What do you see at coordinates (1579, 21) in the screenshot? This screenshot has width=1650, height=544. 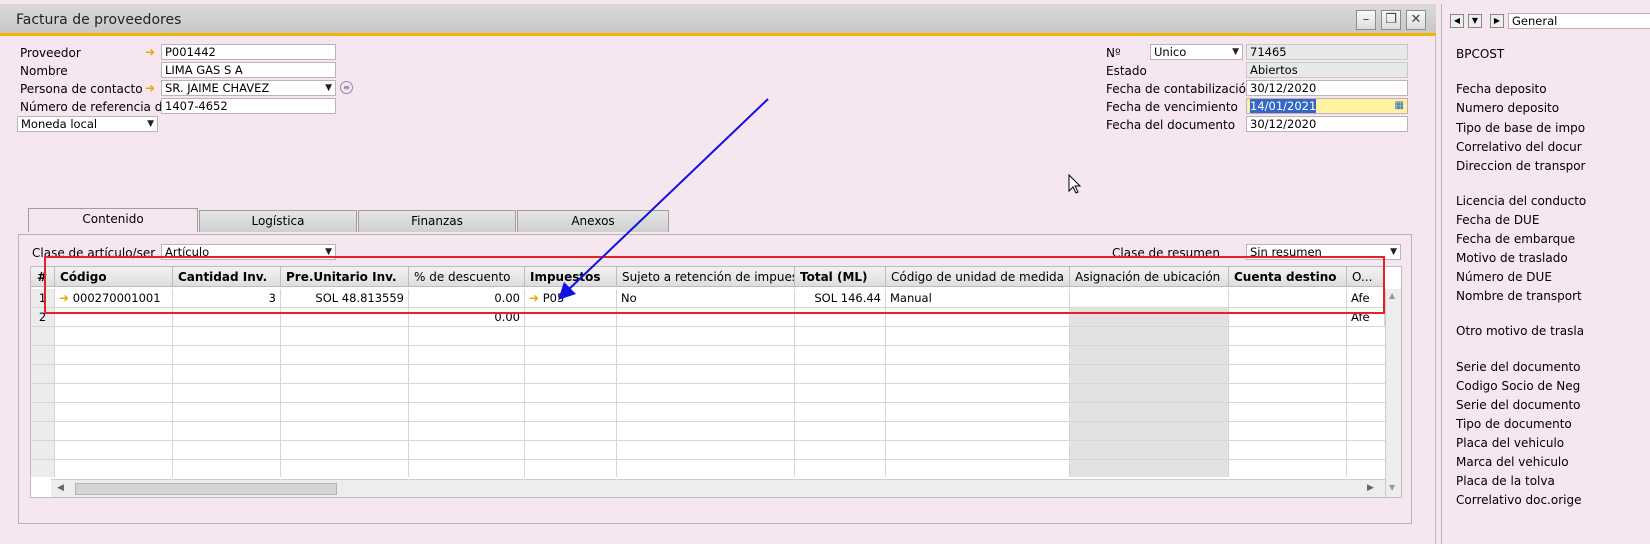 I see `view-select: General` at bounding box center [1579, 21].